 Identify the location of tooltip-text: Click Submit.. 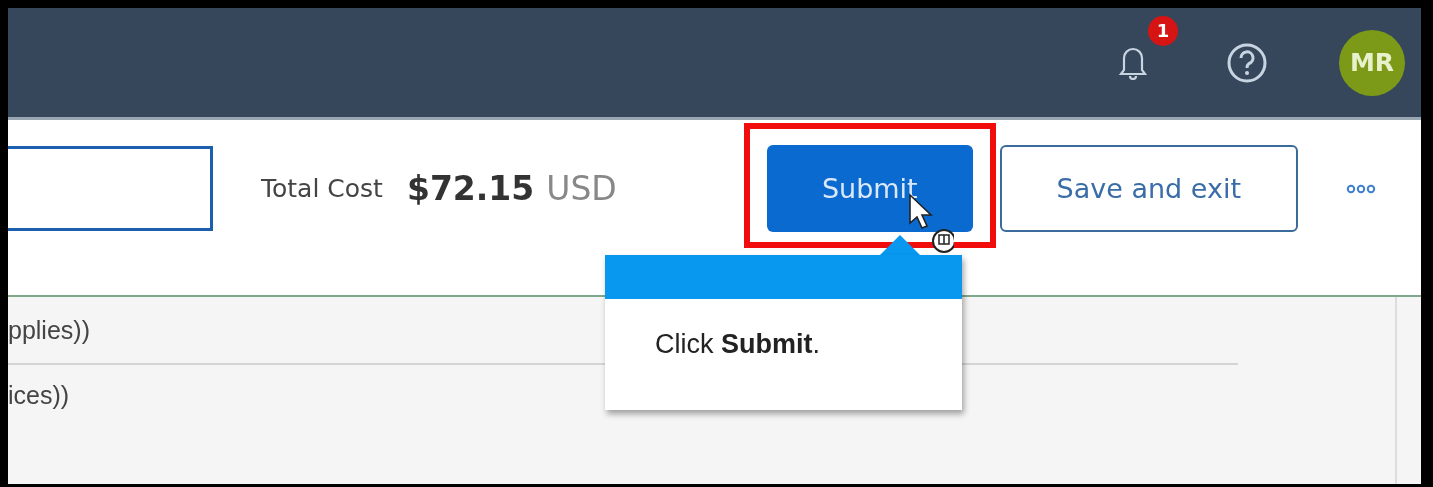
(738, 344).